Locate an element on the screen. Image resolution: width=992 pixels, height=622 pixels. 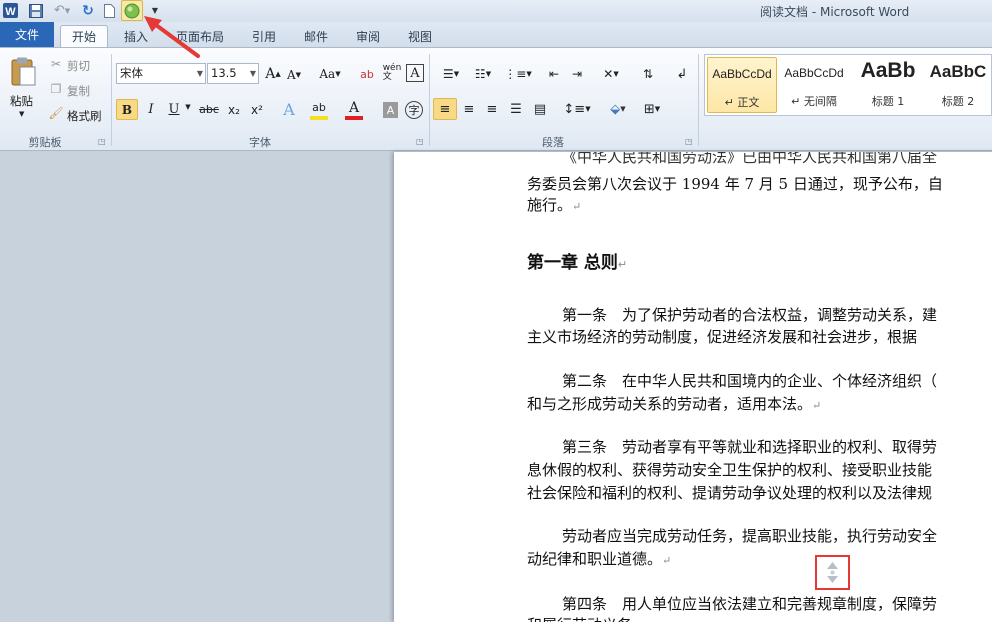
format-painter-button: 格式刷 is located at coordinates (84, 116).